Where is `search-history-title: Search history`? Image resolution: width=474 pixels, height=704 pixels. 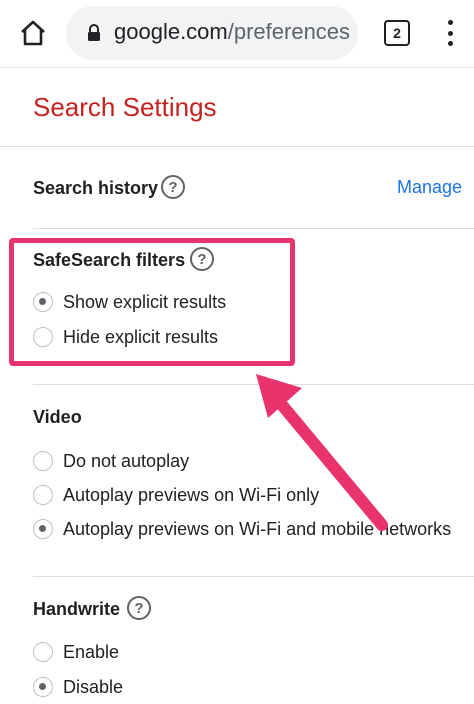
search-history-title: Search history is located at coordinates (96, 188).